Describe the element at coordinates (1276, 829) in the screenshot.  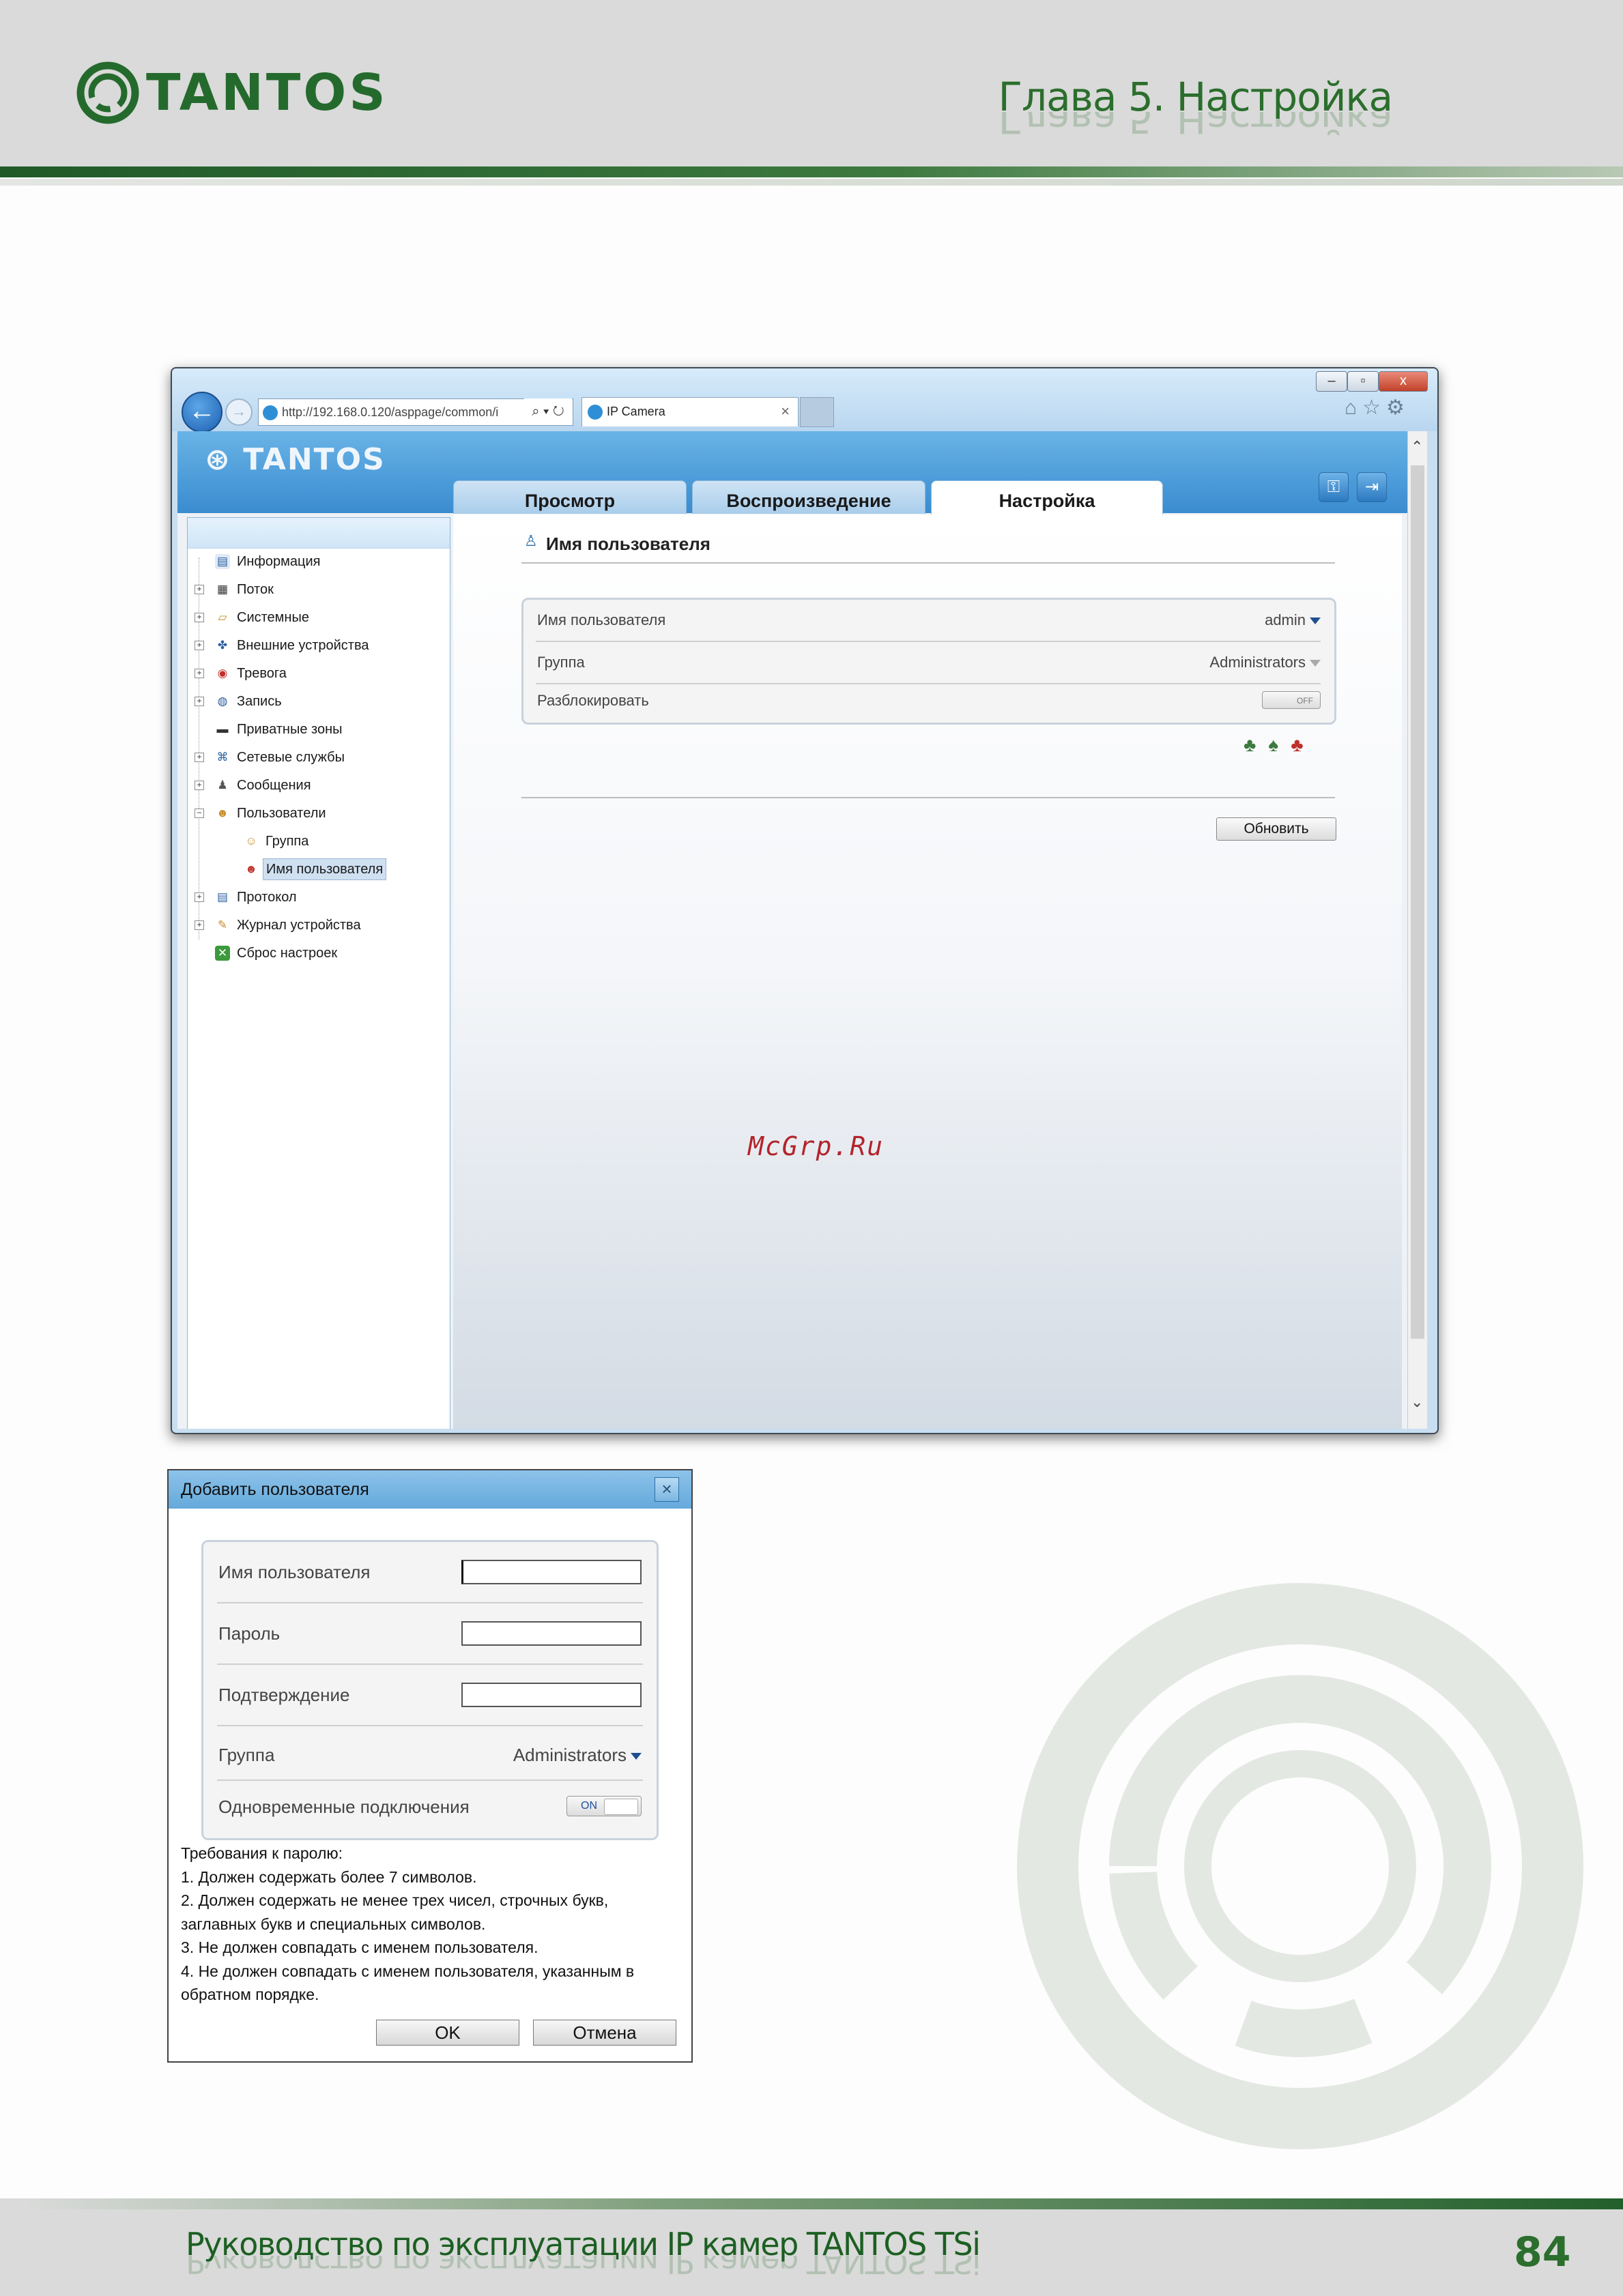
I see `refresh-button: Обновить` at that location.